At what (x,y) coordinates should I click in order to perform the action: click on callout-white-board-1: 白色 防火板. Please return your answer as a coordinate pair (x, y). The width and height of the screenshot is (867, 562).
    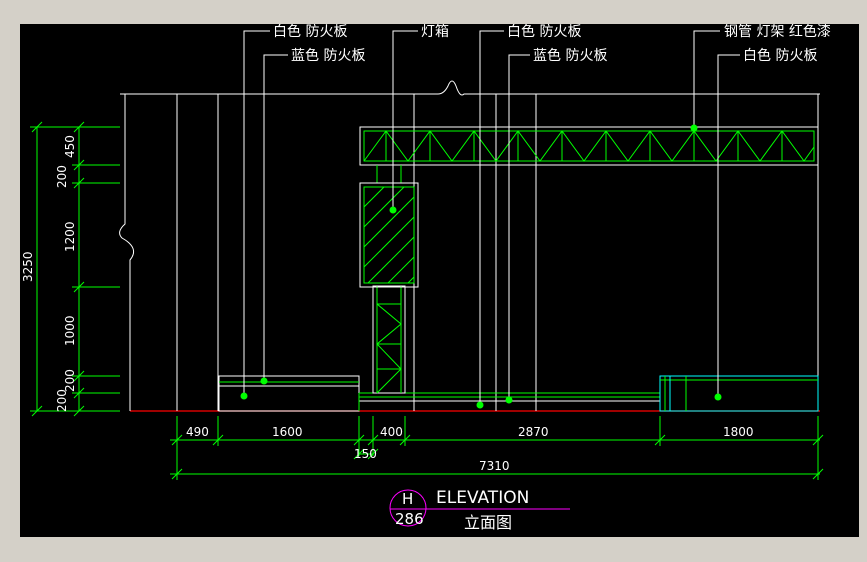
    Looking at the image, I should click on (310, 32).